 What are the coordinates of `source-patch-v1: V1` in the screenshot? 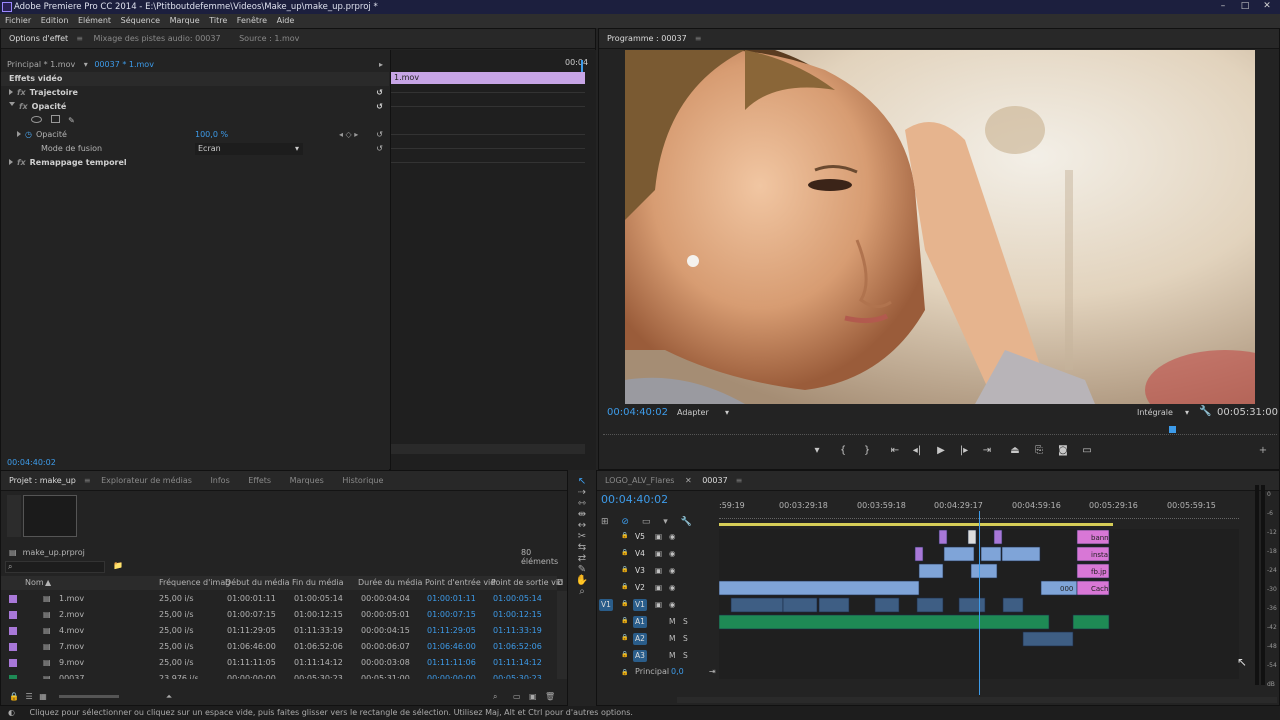 It's located at (606, 605).